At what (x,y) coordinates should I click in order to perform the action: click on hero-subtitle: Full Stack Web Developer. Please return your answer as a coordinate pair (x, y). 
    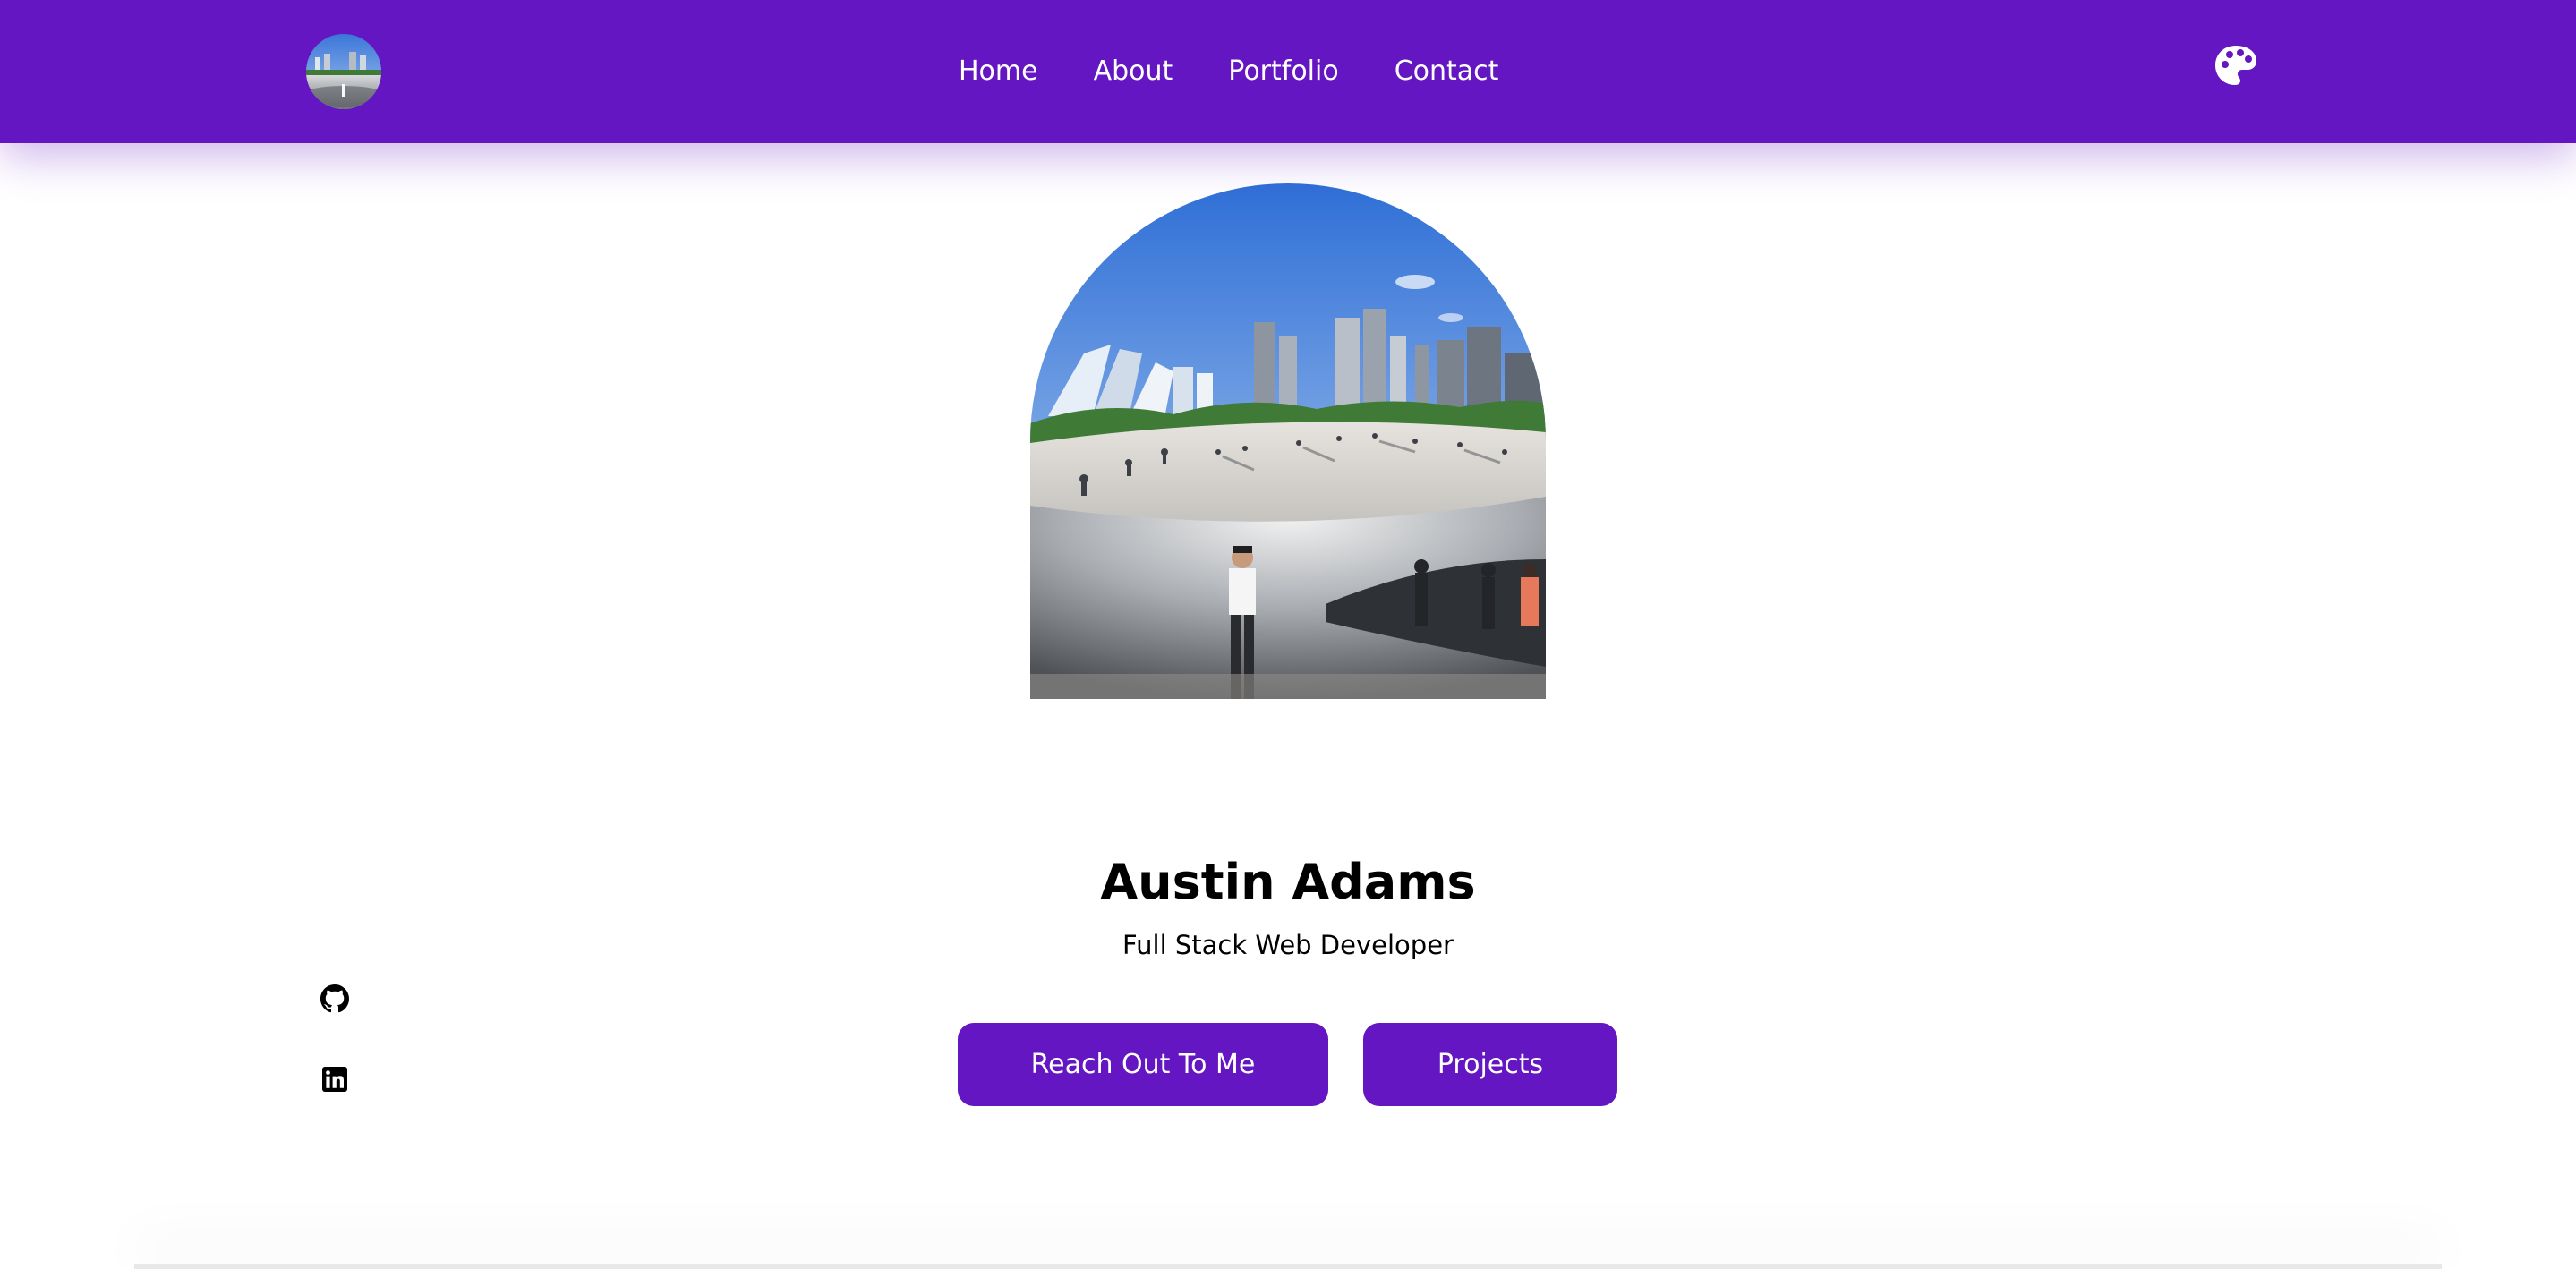
    Looking at the image, I should click on (1288, 945).